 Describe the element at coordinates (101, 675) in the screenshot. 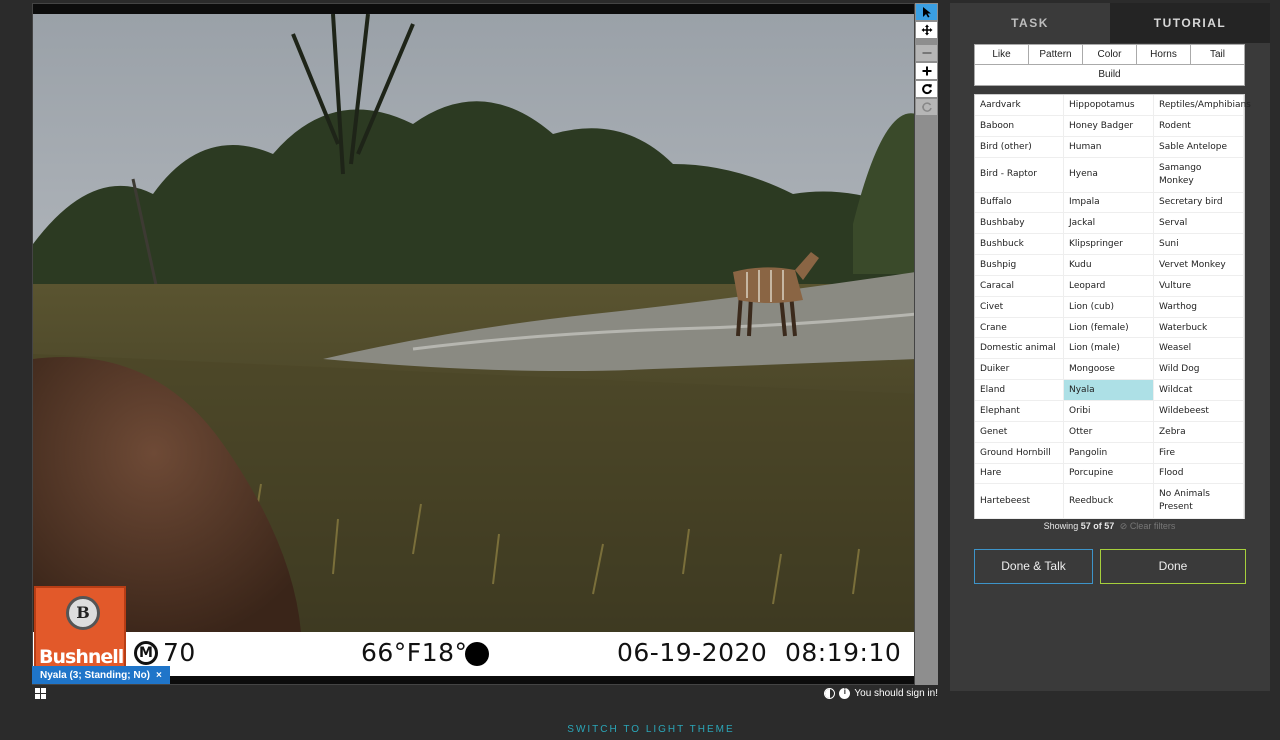

I see `annotation-chip: Nyala (3; Standing; No) ×` at that location.